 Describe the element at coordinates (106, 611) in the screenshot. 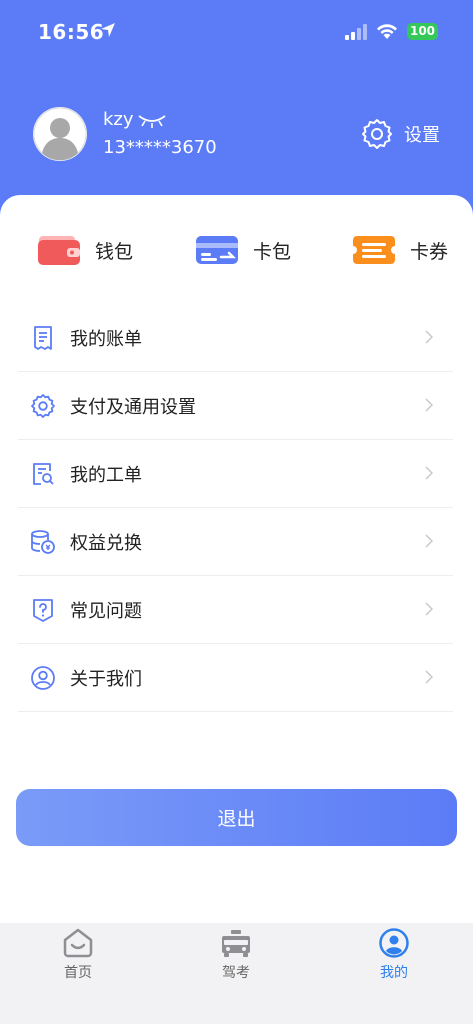

I see `menu-label: 常见问题` at that location.